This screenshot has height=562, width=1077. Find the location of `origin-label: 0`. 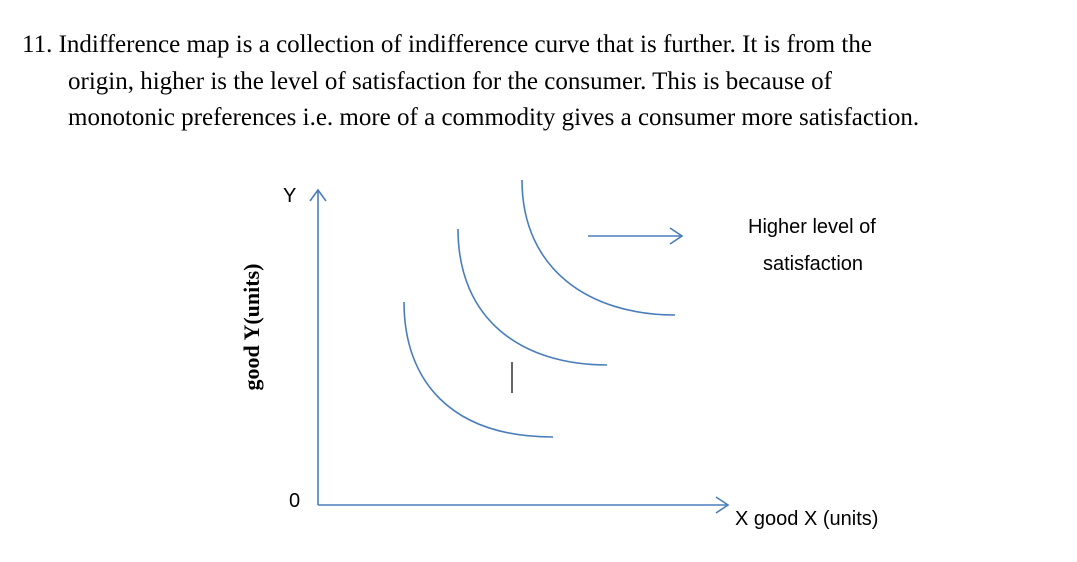

origin-label: 0 is located at coordinates (295, 501).